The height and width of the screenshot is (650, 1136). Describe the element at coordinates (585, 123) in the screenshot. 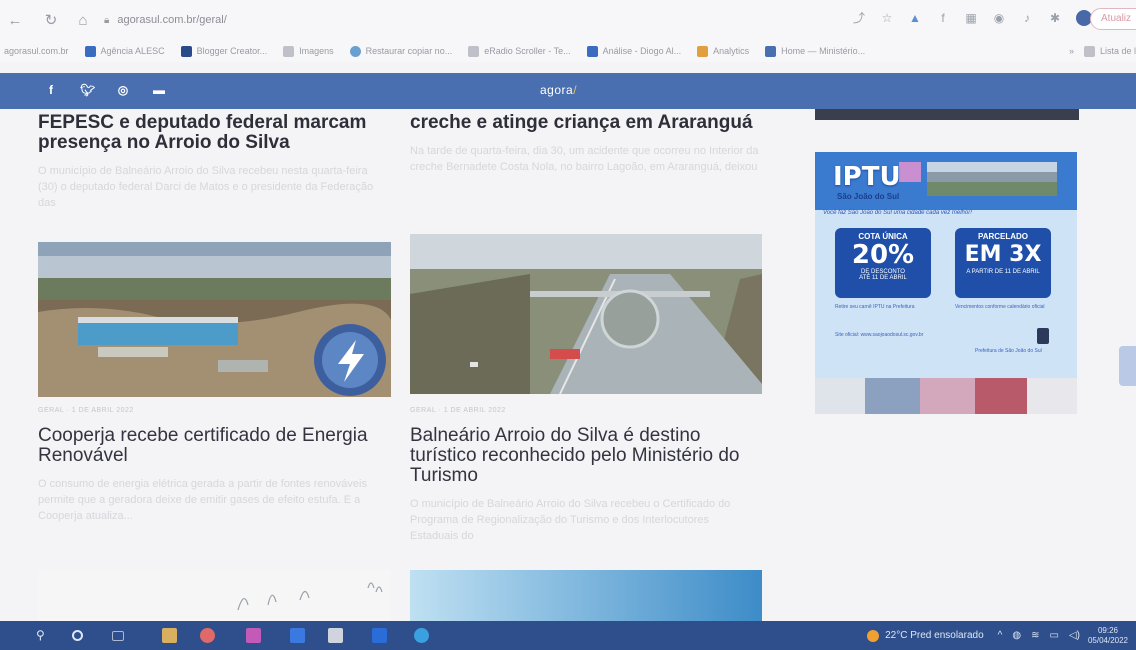

I see `article-title: creche e atinge criança em Araranguá` at that location.